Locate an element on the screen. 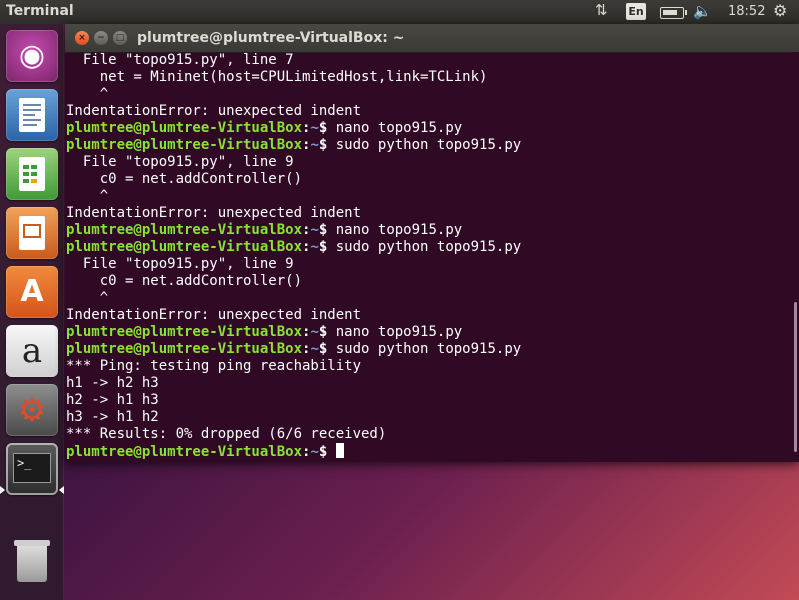 The width and height of the screenshot is (799, 600). scrollbar-thumb is located at coordinates (795, 377).